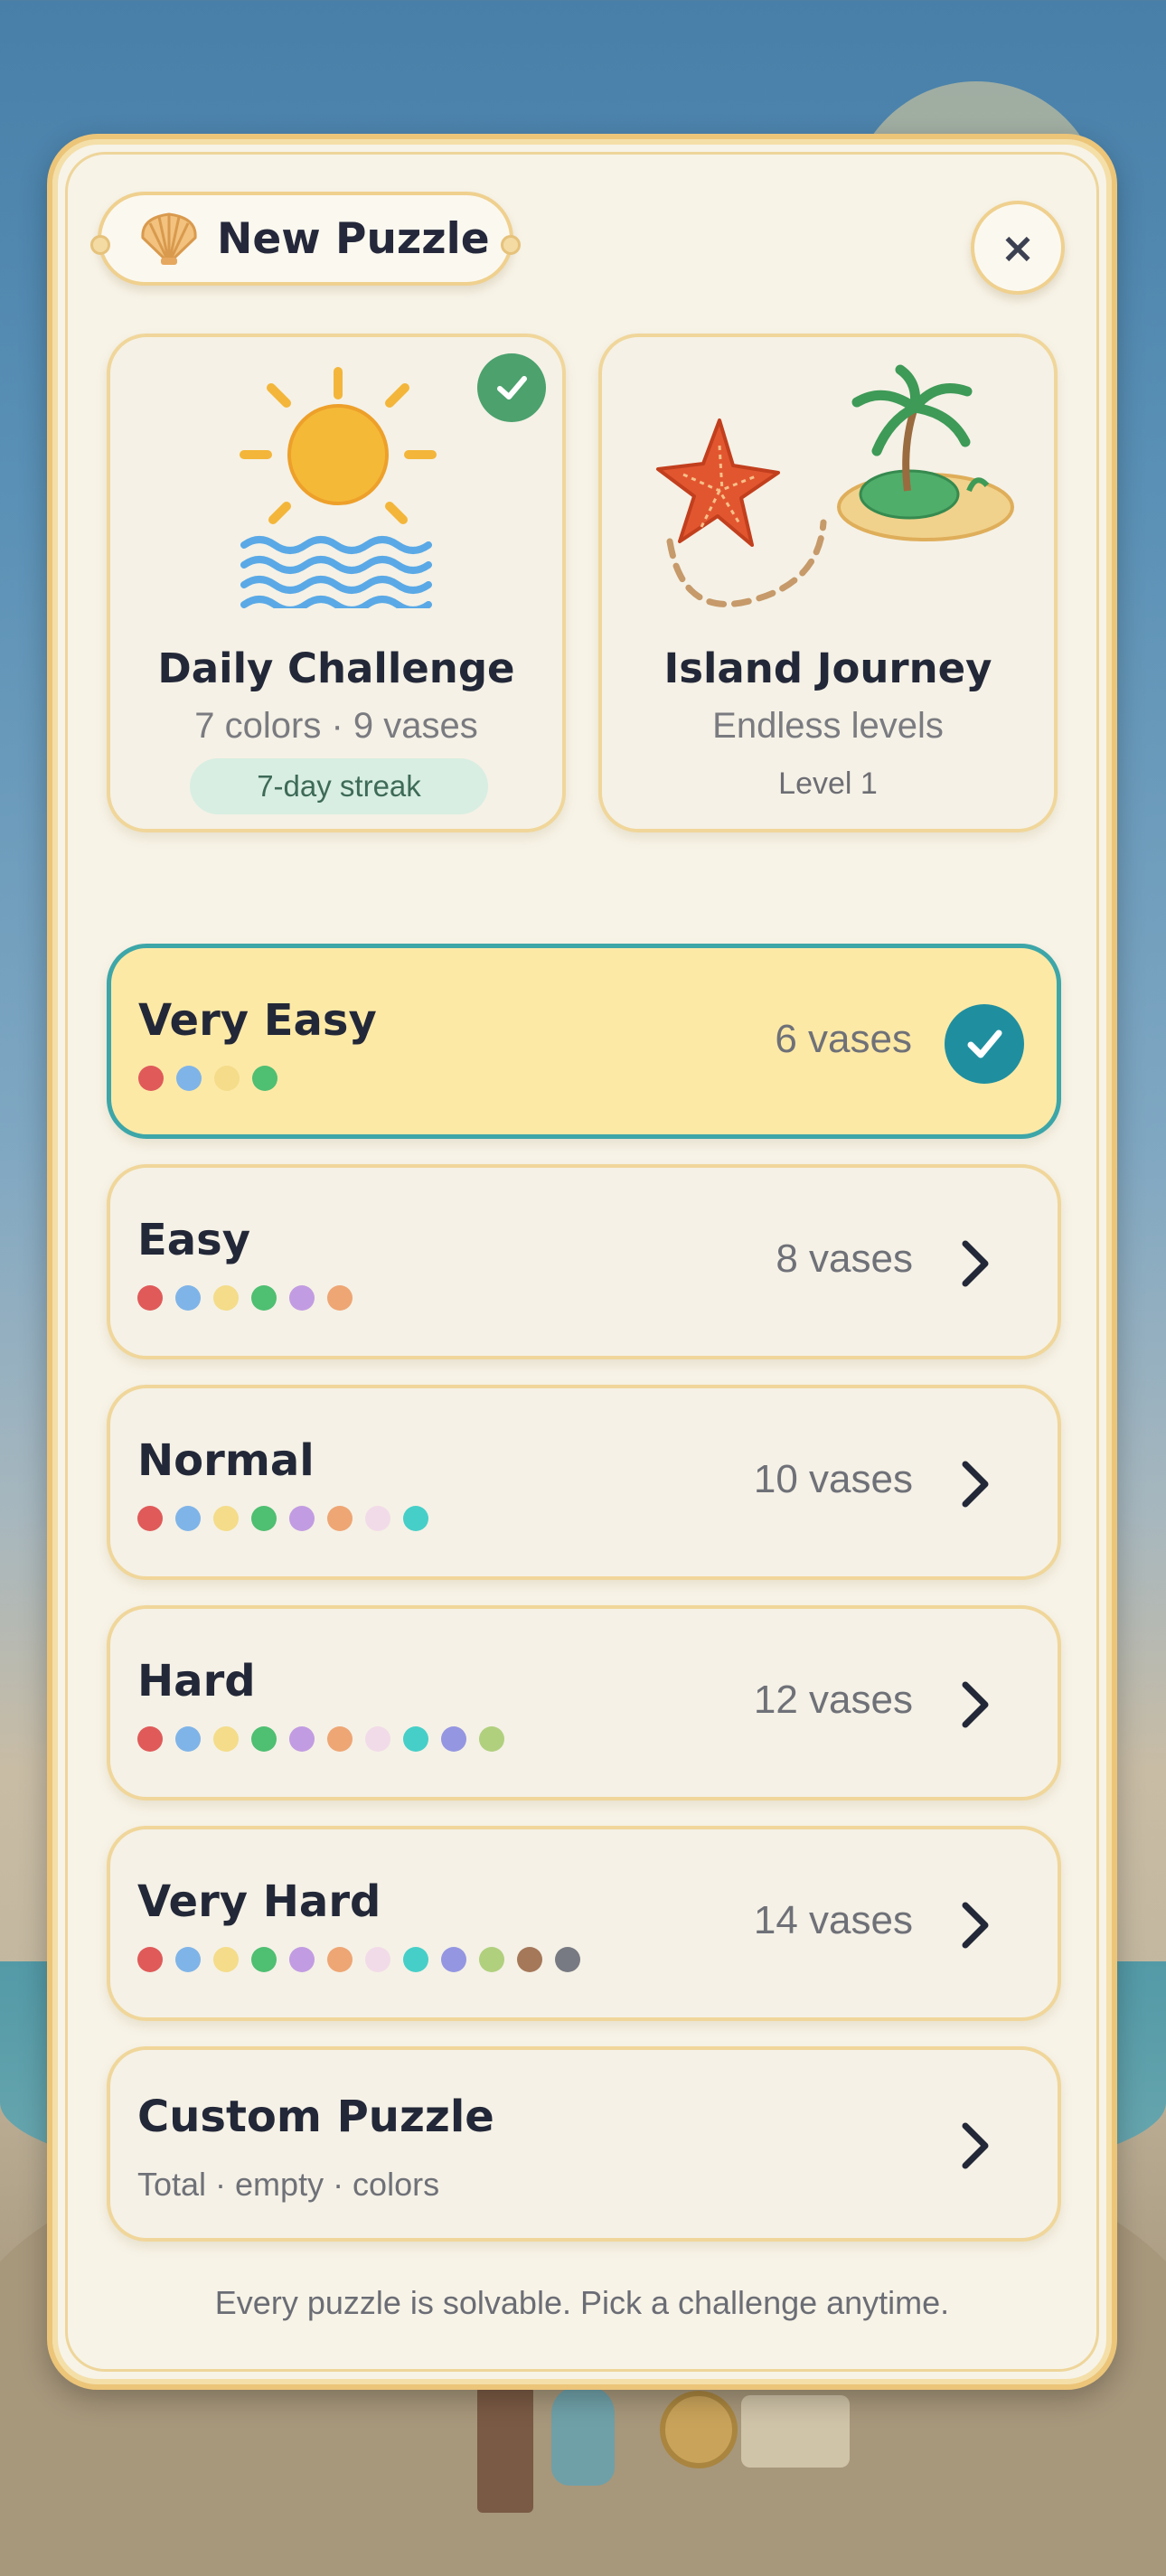 This screenshot has height=2576, width=1166. I want to click on background-coin, so click(699, 2429).